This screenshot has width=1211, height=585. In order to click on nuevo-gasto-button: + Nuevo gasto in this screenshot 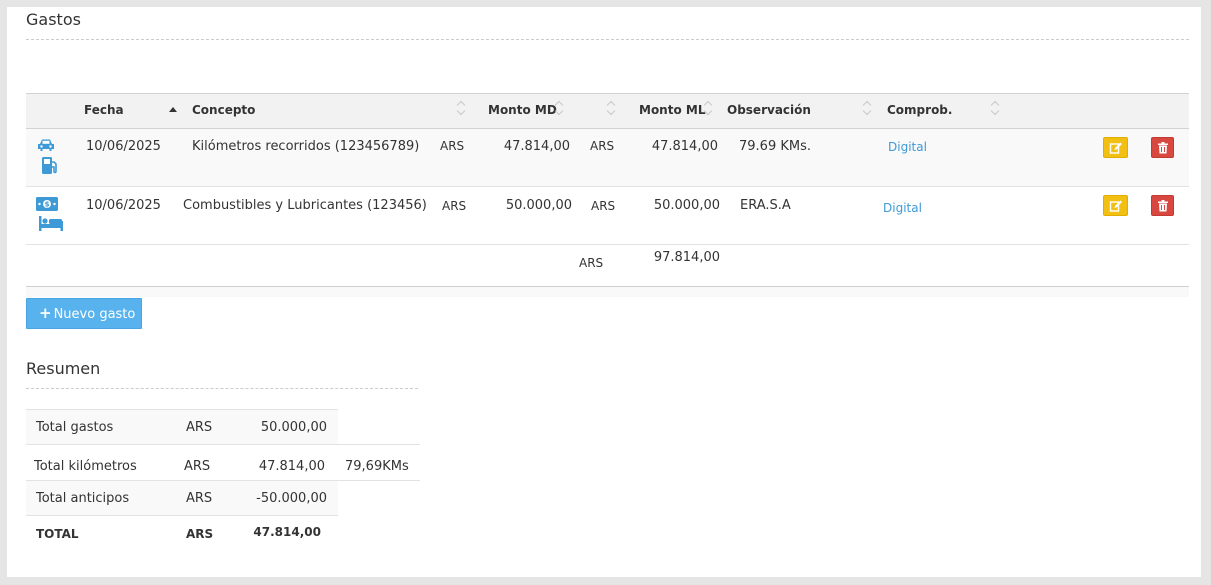, I will do `click(84, 313)`.